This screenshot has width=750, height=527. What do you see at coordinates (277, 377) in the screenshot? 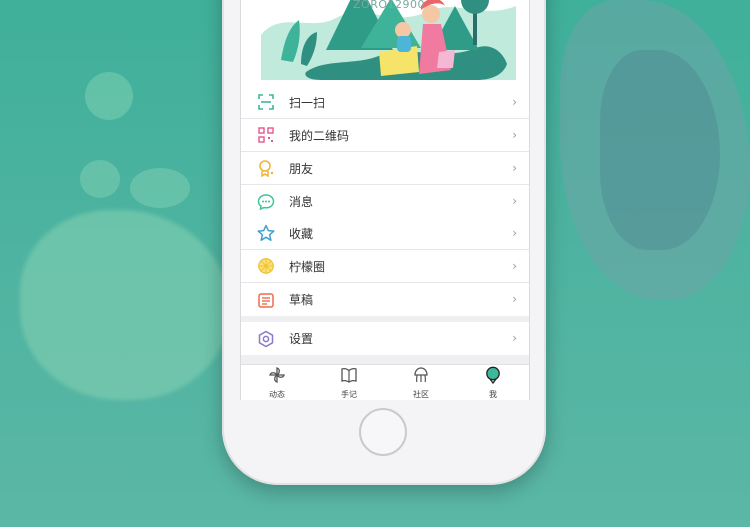
I see `pinwheel-icon` at bounding box center [277, 377].